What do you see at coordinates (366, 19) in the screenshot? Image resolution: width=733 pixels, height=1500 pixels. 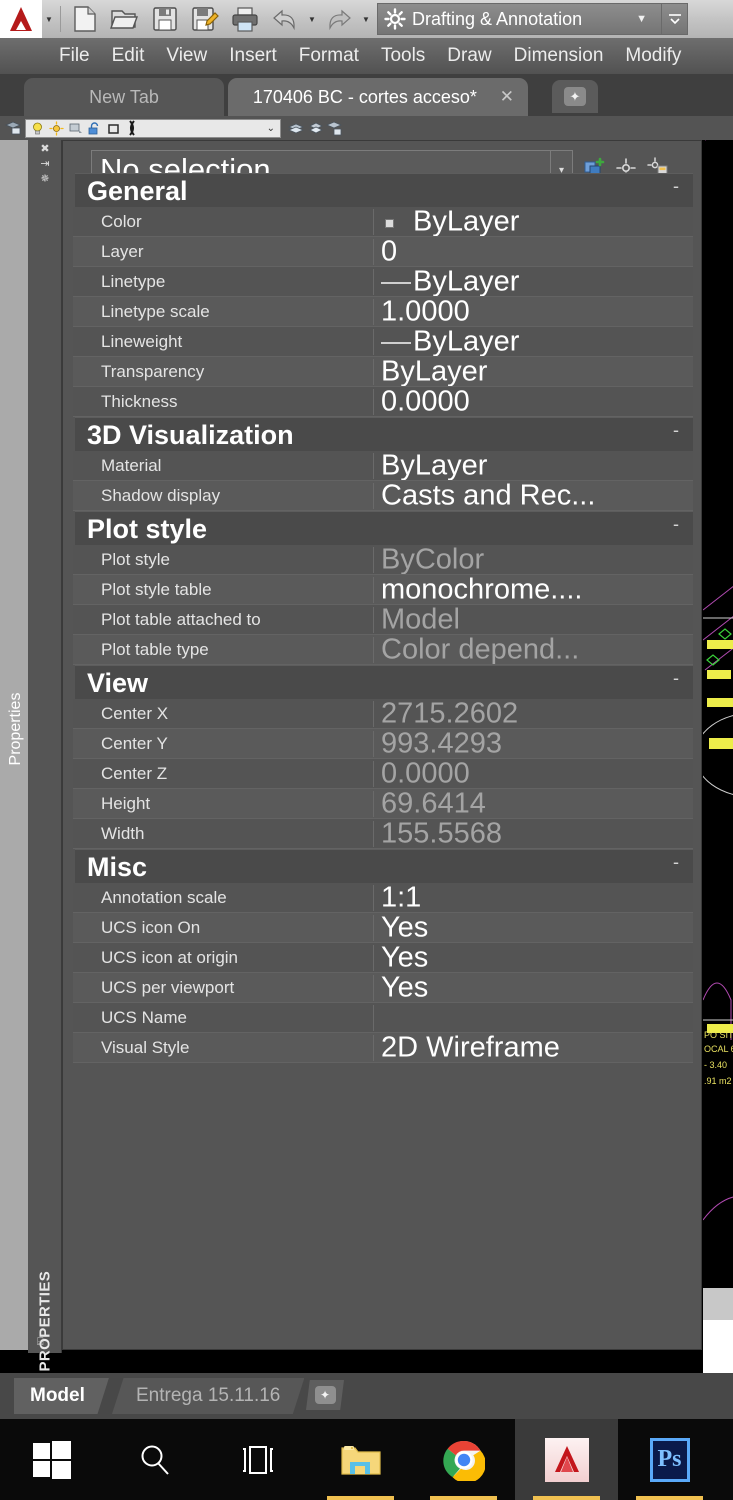 I see `redo-dropdown-icon: ▼` at bounding box center [366, 19].